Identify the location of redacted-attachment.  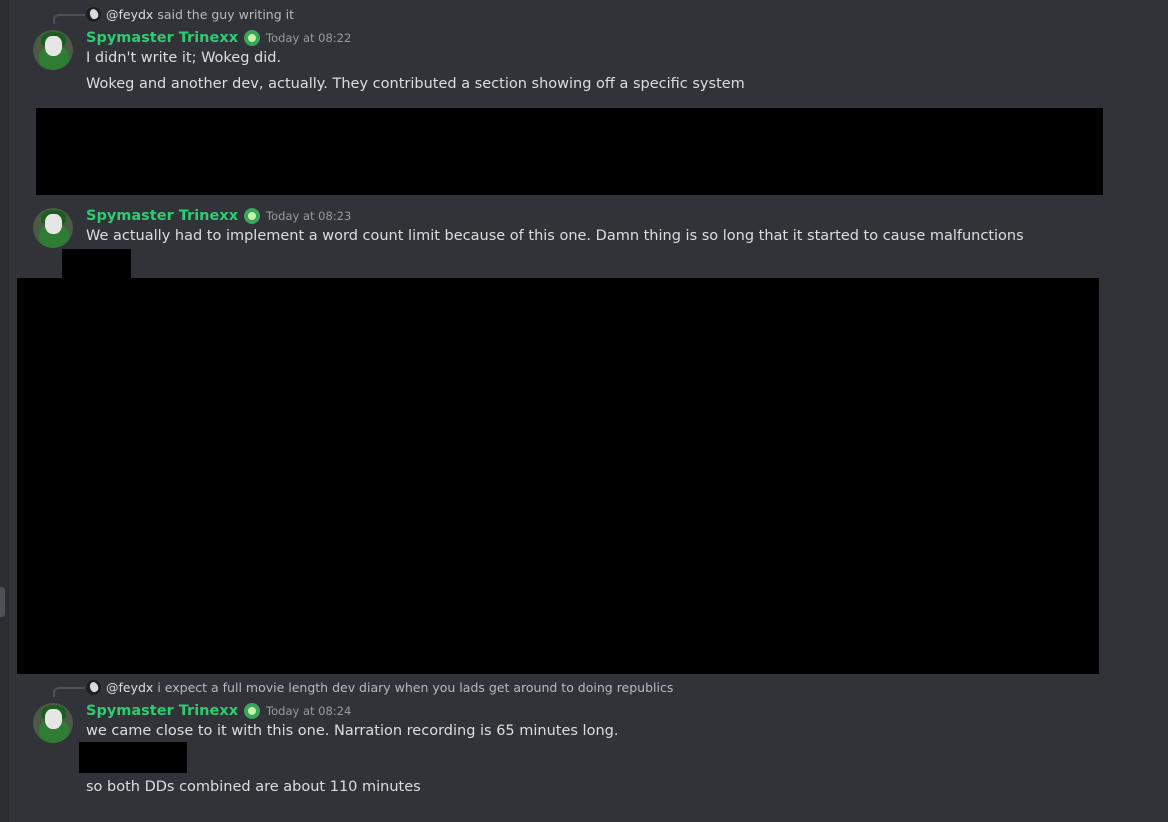
(569, 151).